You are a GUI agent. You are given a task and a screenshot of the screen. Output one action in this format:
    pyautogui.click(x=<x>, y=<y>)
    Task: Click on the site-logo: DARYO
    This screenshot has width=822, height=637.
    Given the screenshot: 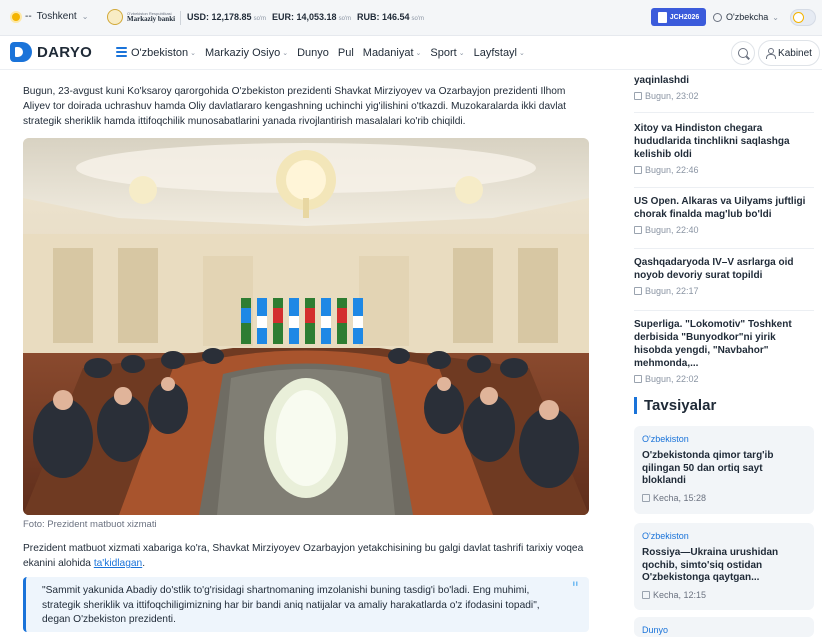 What is the action you would take?
    pyautogui.click(x=51, y=52)
    